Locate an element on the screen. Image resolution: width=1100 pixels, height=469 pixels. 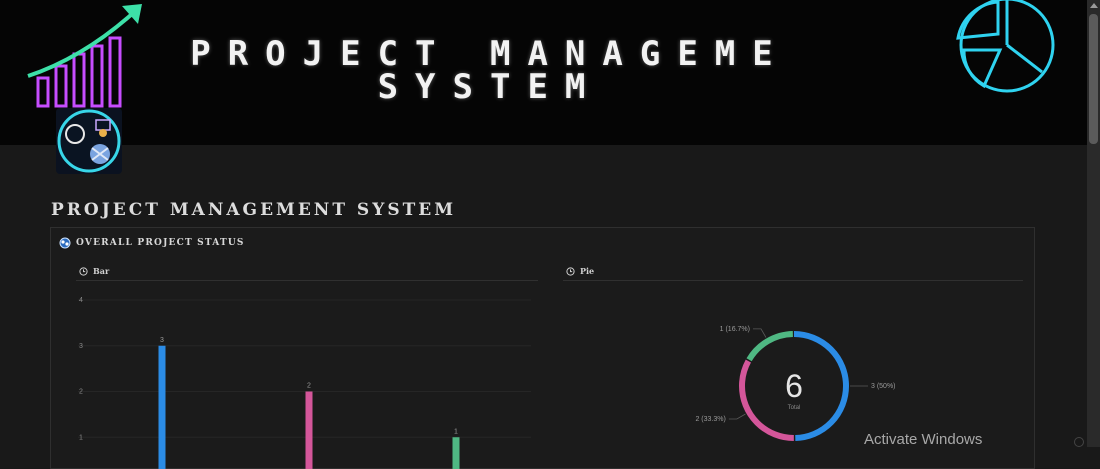
slice-data-label: 2 (33.3%) is located at coordinates (710, 419).